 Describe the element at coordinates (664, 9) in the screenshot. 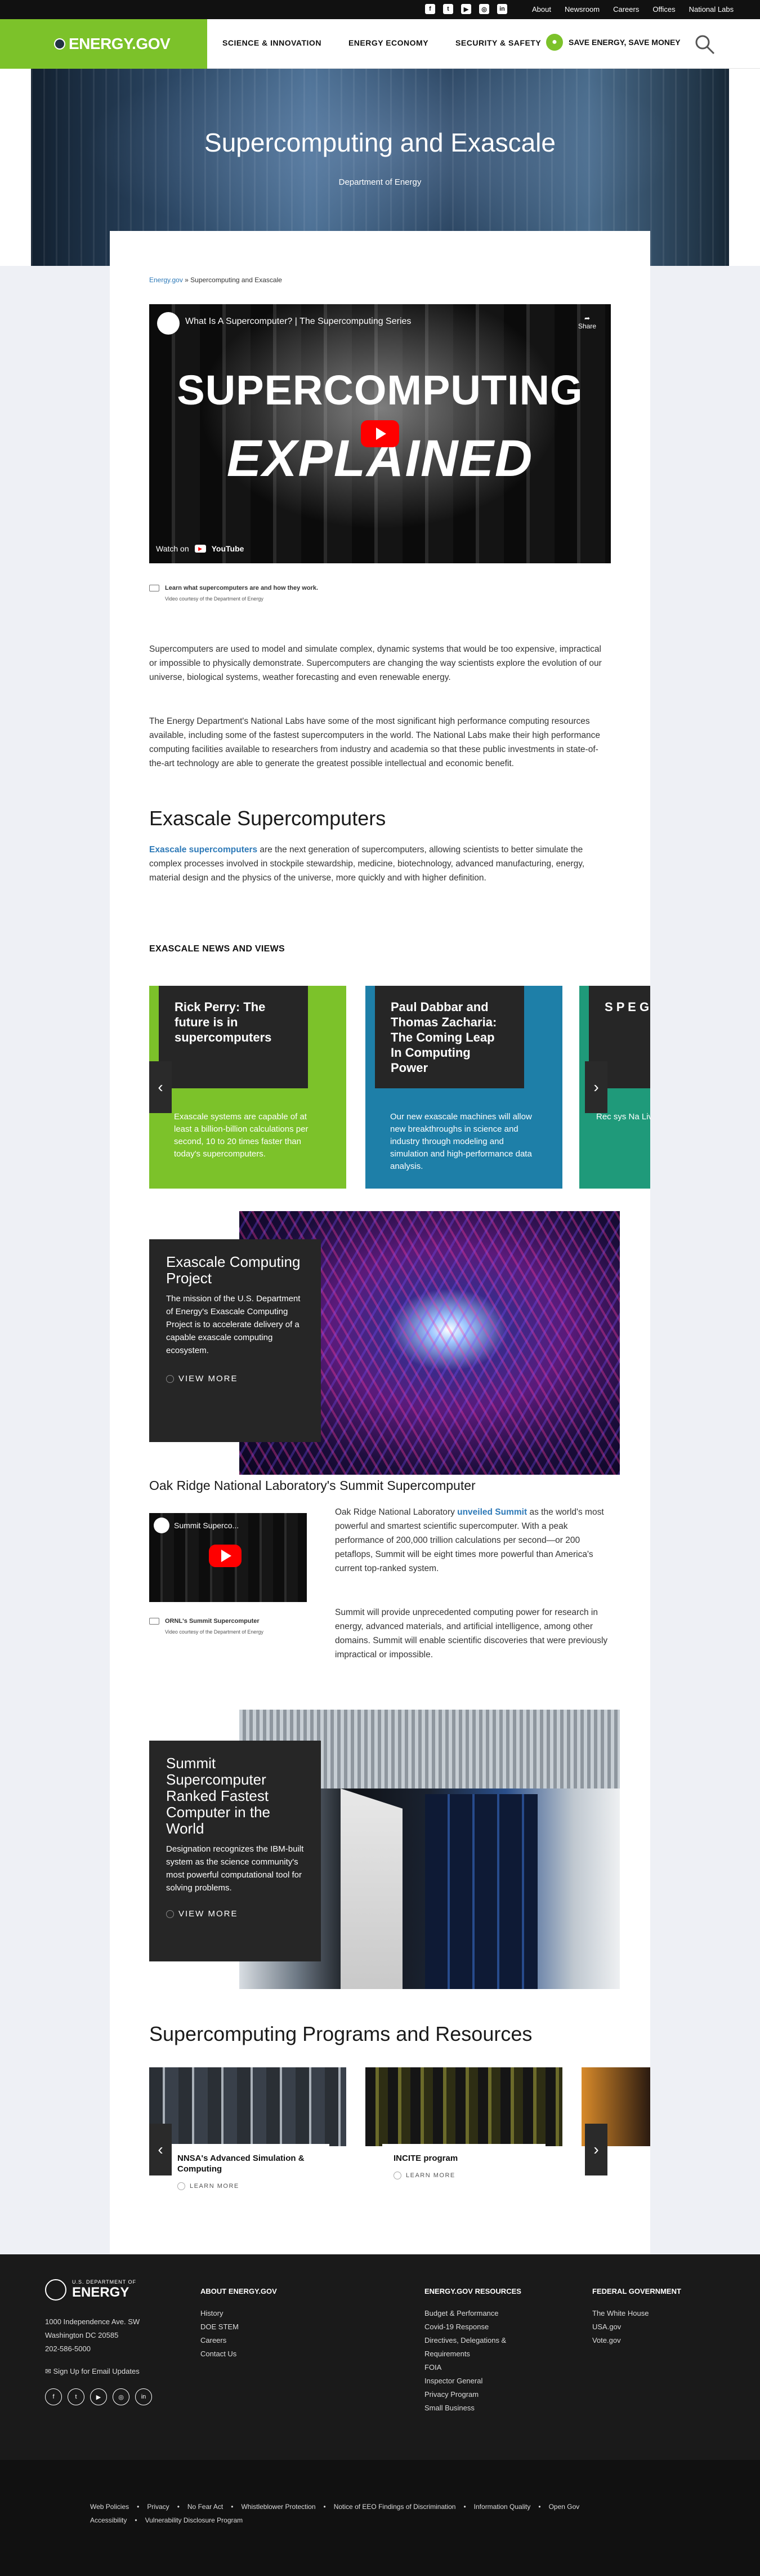

I see `link-offices: Offices` at that location.